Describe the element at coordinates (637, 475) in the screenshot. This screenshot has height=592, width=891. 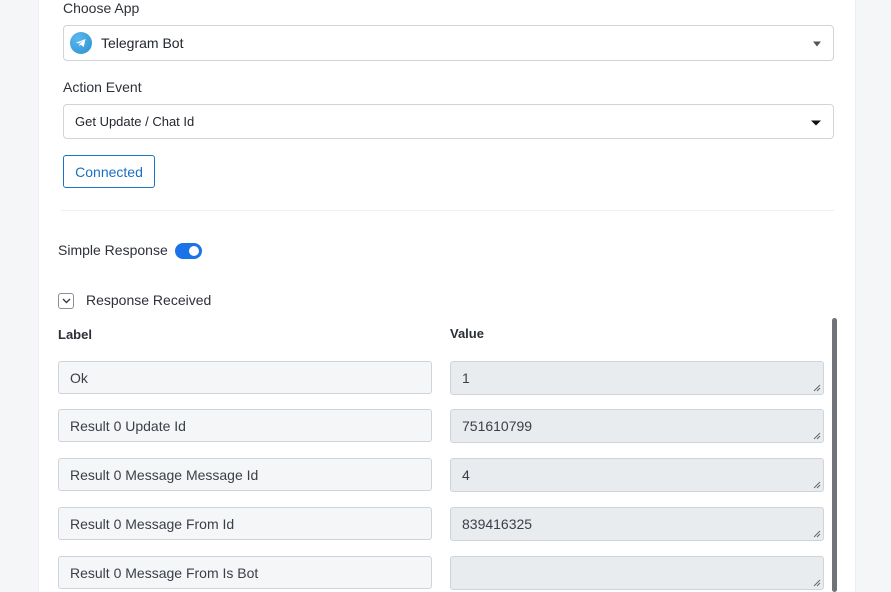
I see `response-value-field: 4` at that location.